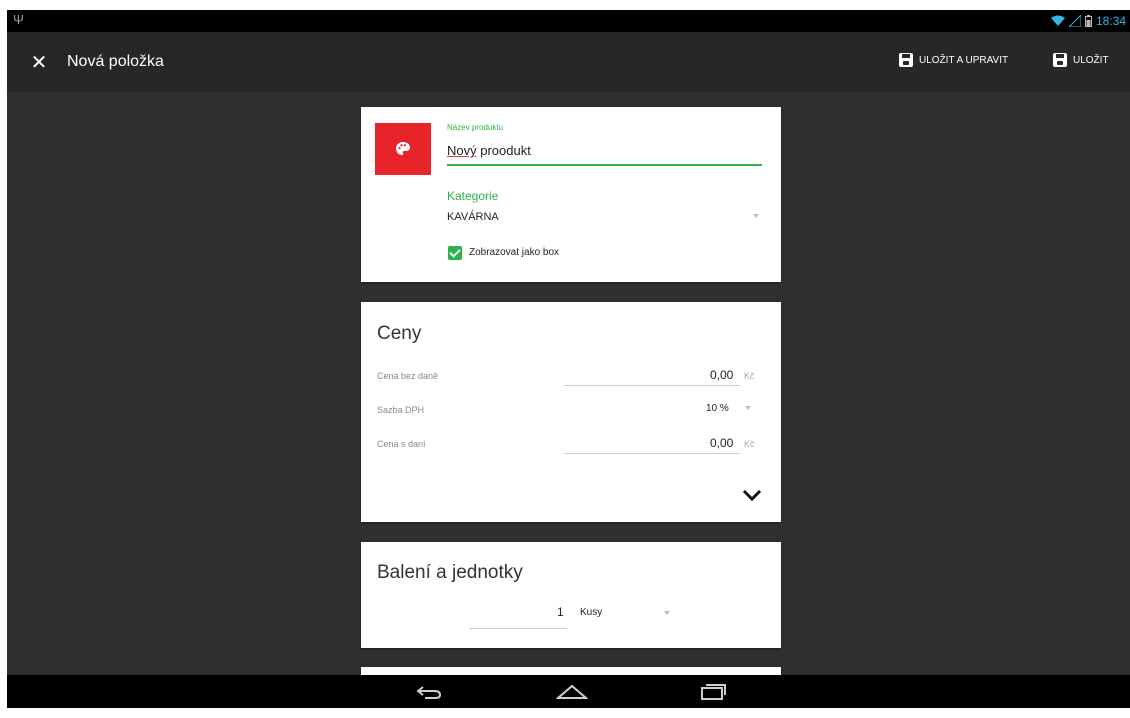 Image resolution: width=1130 pixels, height=718 pixels. What do you see at coordinates (652, 453) in the screenshot?
I see `price-with-tax-underline` at bounding box center [652, 453].